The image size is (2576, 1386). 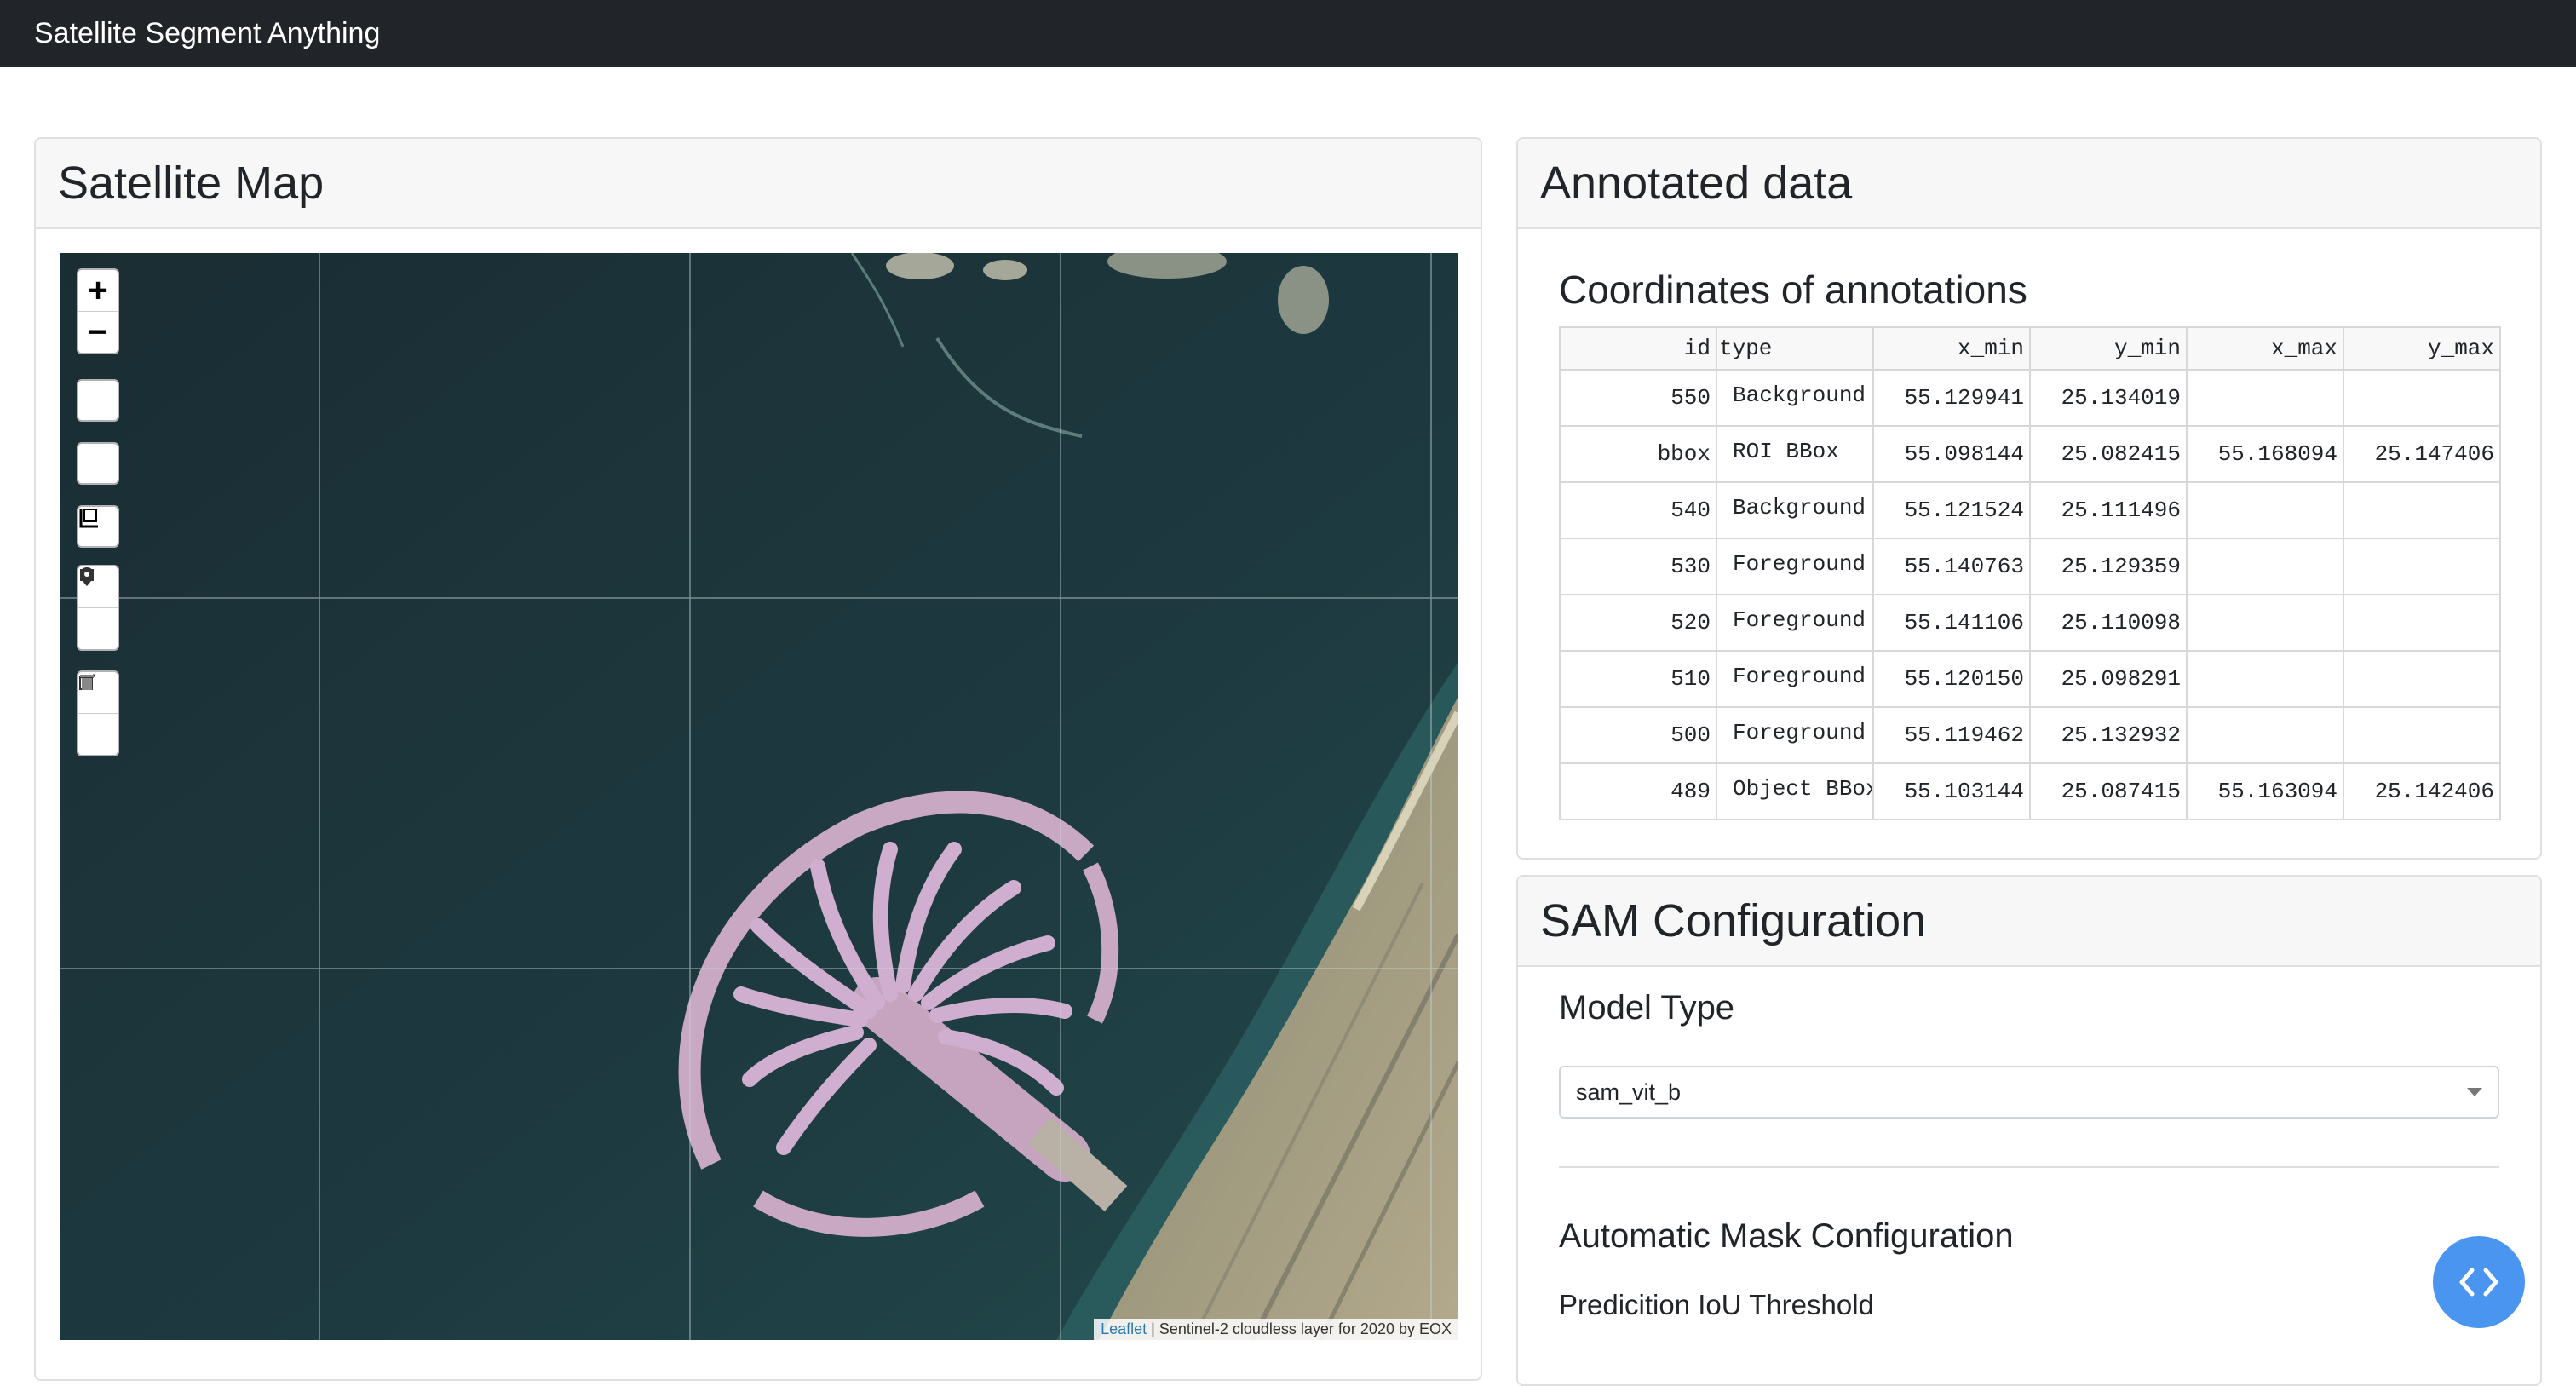 I want to click on iou-threshold-label: Predicition IoU Threshold, so click(x=1717, y=1305).